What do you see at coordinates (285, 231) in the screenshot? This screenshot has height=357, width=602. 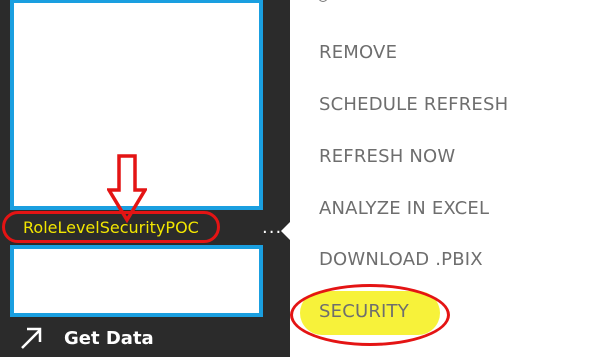 I see `menu-pointer` at bounding box center [285, 231].